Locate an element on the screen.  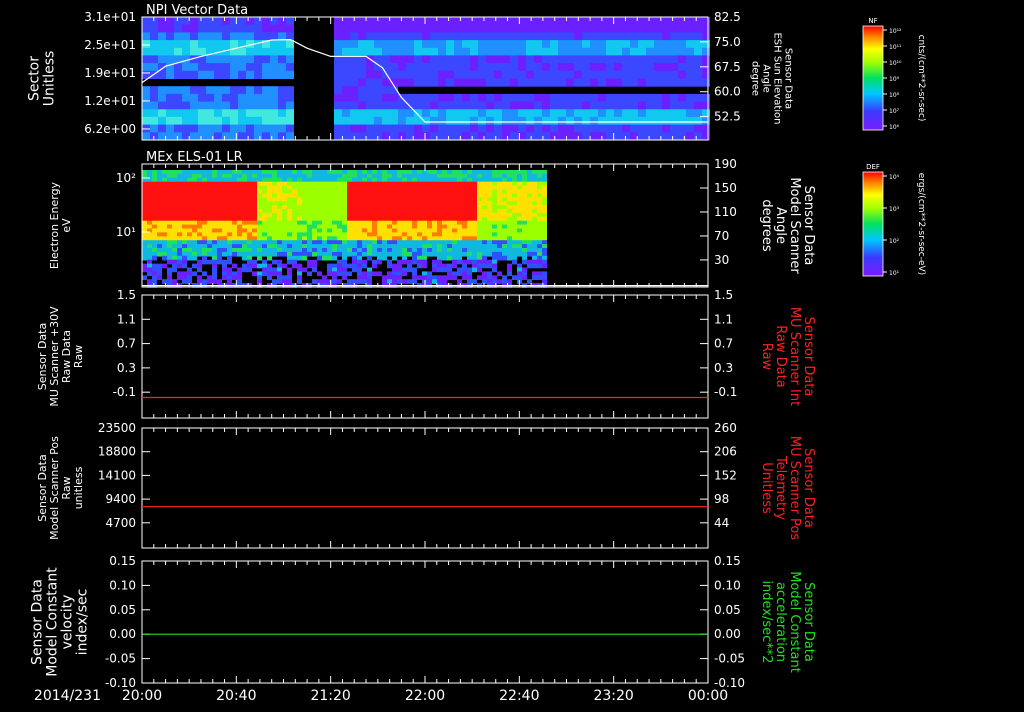
colorbar-units: cnts/(cm**2-sr-sec) is located at coordinates (921, 78).